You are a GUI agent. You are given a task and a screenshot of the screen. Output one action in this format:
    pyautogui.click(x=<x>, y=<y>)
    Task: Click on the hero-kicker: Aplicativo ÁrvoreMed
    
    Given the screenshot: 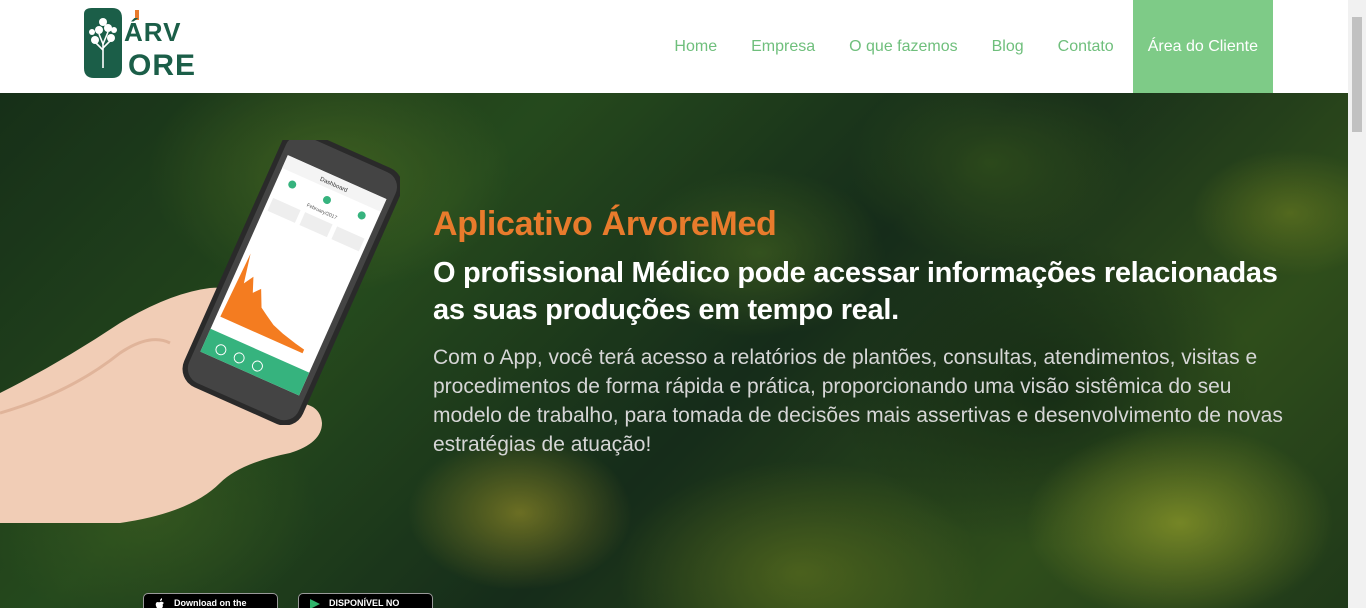 What is the action you would take?
    pyautogui.click(x=605, y=224)
    